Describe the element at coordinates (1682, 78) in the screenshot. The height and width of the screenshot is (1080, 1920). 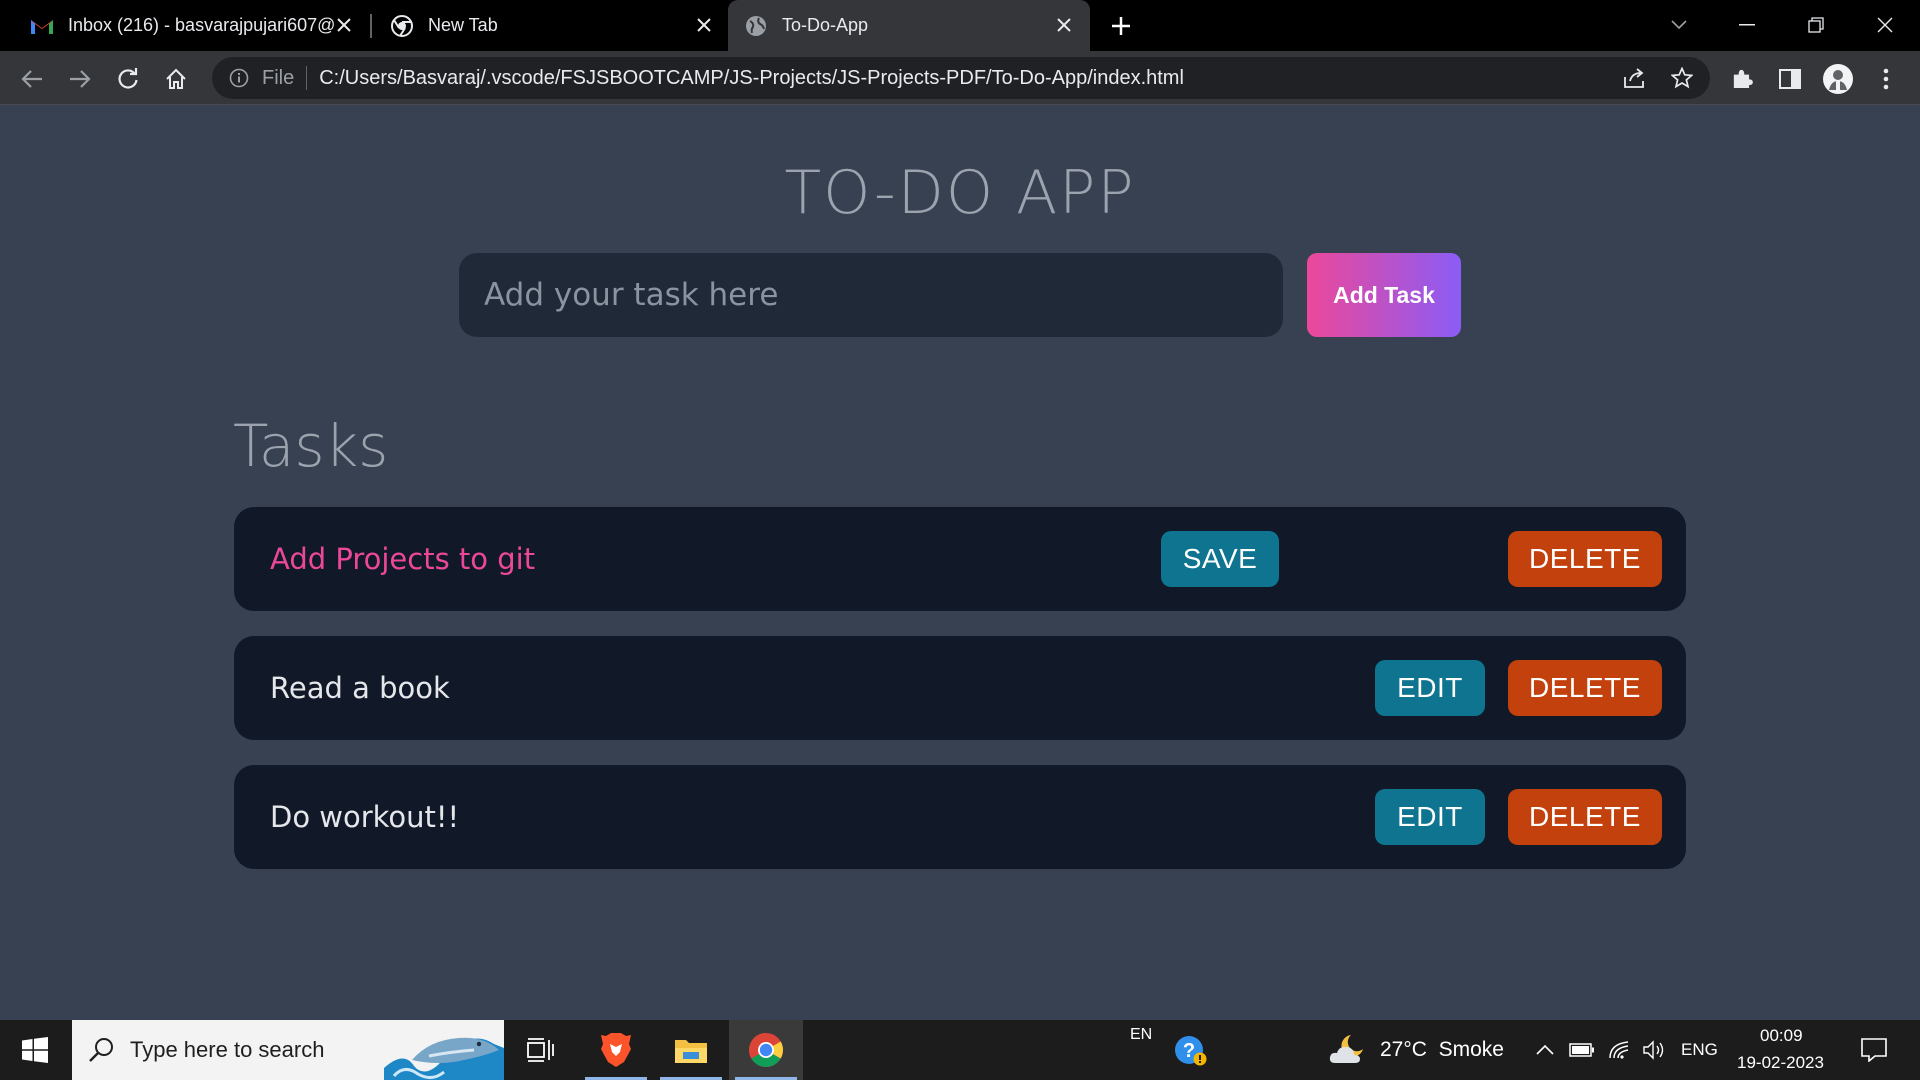
I see `bookmark-star-icon` at that location.